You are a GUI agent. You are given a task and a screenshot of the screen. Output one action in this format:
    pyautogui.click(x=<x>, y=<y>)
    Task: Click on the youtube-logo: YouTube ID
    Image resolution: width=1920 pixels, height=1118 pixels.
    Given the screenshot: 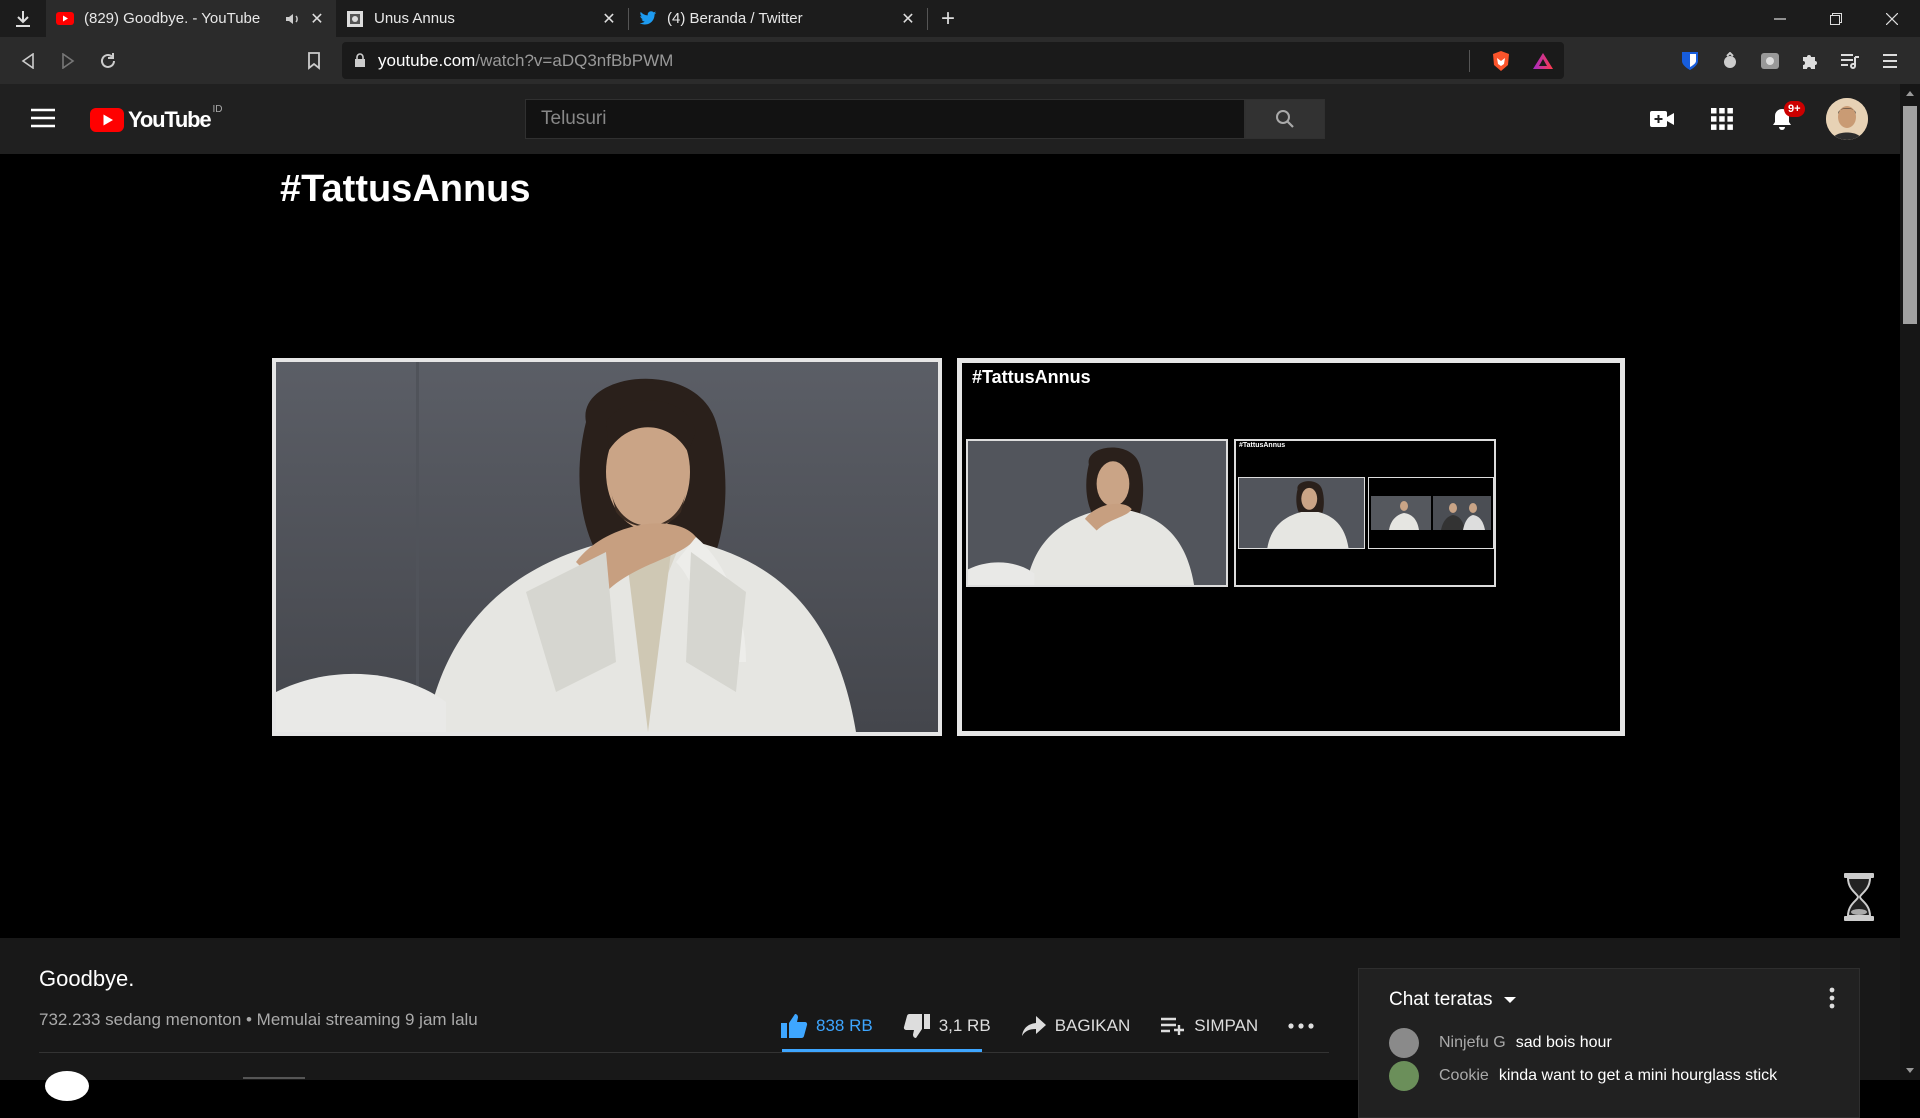 What is the action you would take?
    pyautogui.click(x=156, y=119)
    